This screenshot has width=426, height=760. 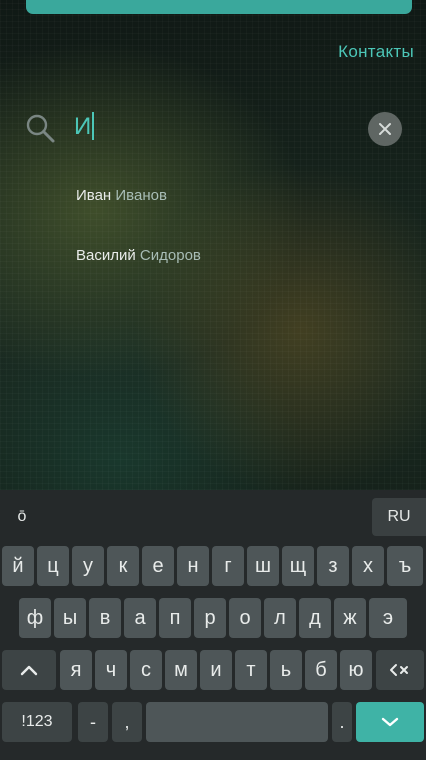 I want to click on key: я, so click(x=76, y=670).